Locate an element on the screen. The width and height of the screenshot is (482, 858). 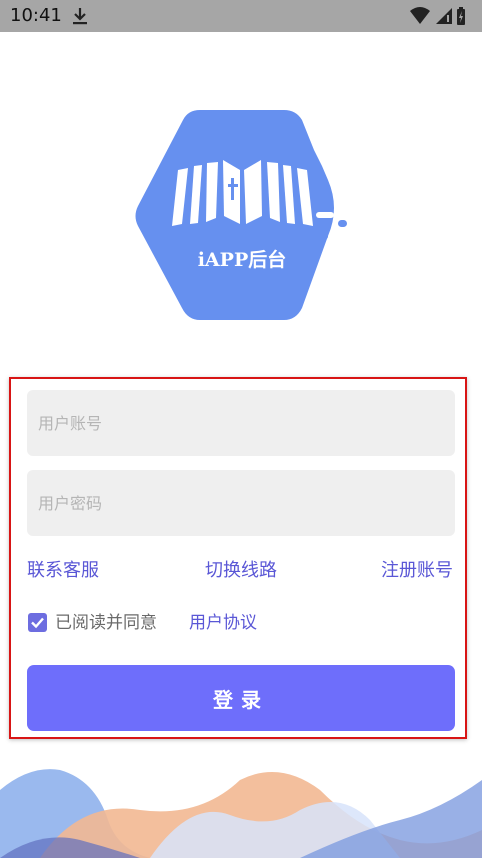
wave-decoration is located at coordinates (241, 813).